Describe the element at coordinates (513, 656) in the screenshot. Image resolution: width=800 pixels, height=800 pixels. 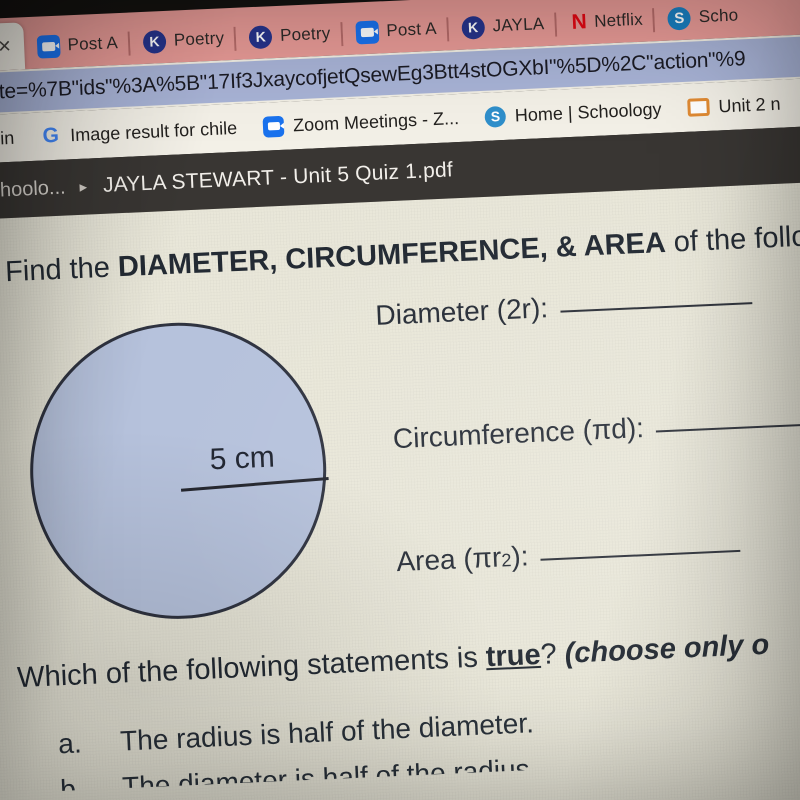
I see `q2-emphasis: true` at that location.